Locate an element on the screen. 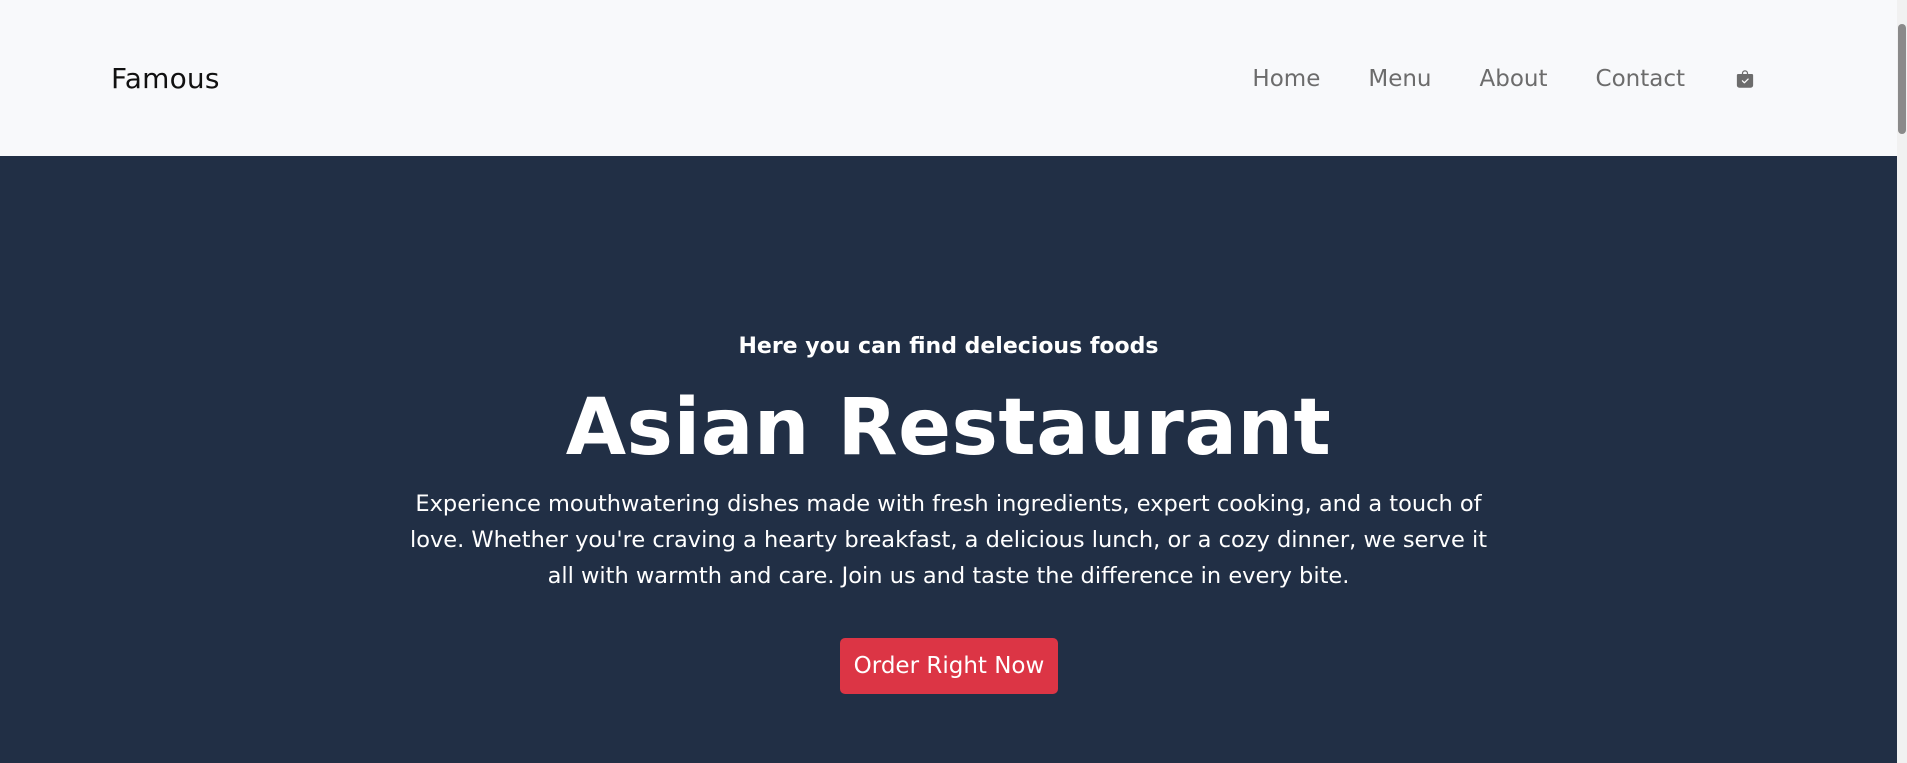  nav-links: Home Menu About Contact is located at coordinates (1504, 79).